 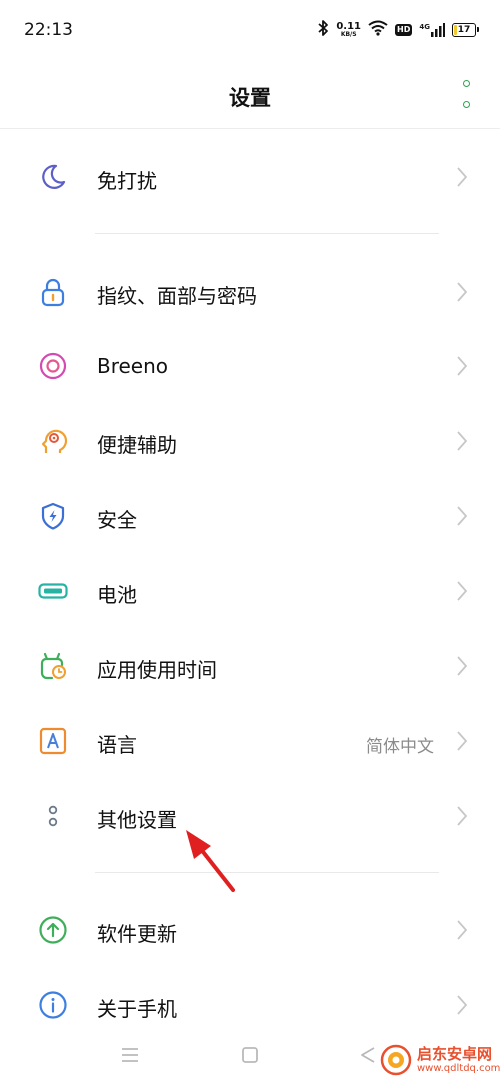 I want to click on page-title: 设置, so click(x=250, y=98).